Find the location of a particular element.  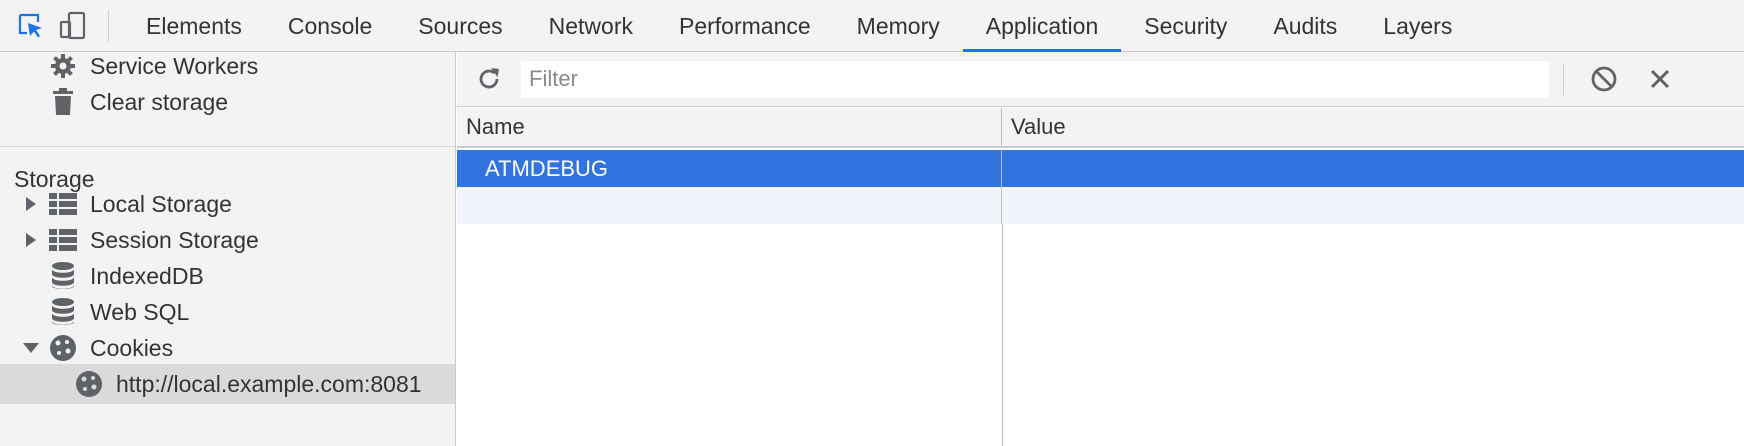

clear-all-icon is located at coordinates (1604, 79).